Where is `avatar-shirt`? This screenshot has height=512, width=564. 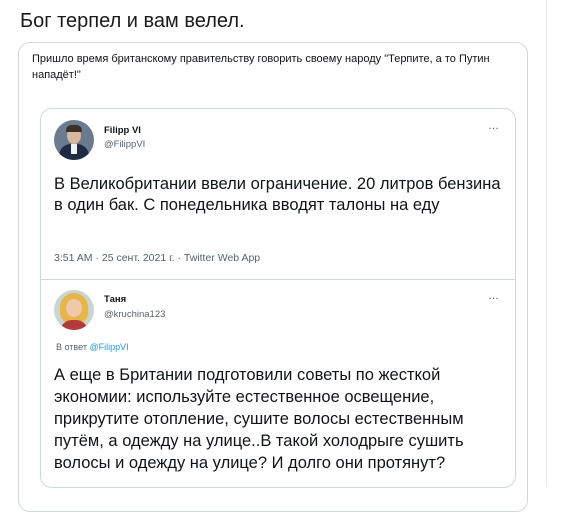 avatar-shirt is located at coordinates (74, 149).